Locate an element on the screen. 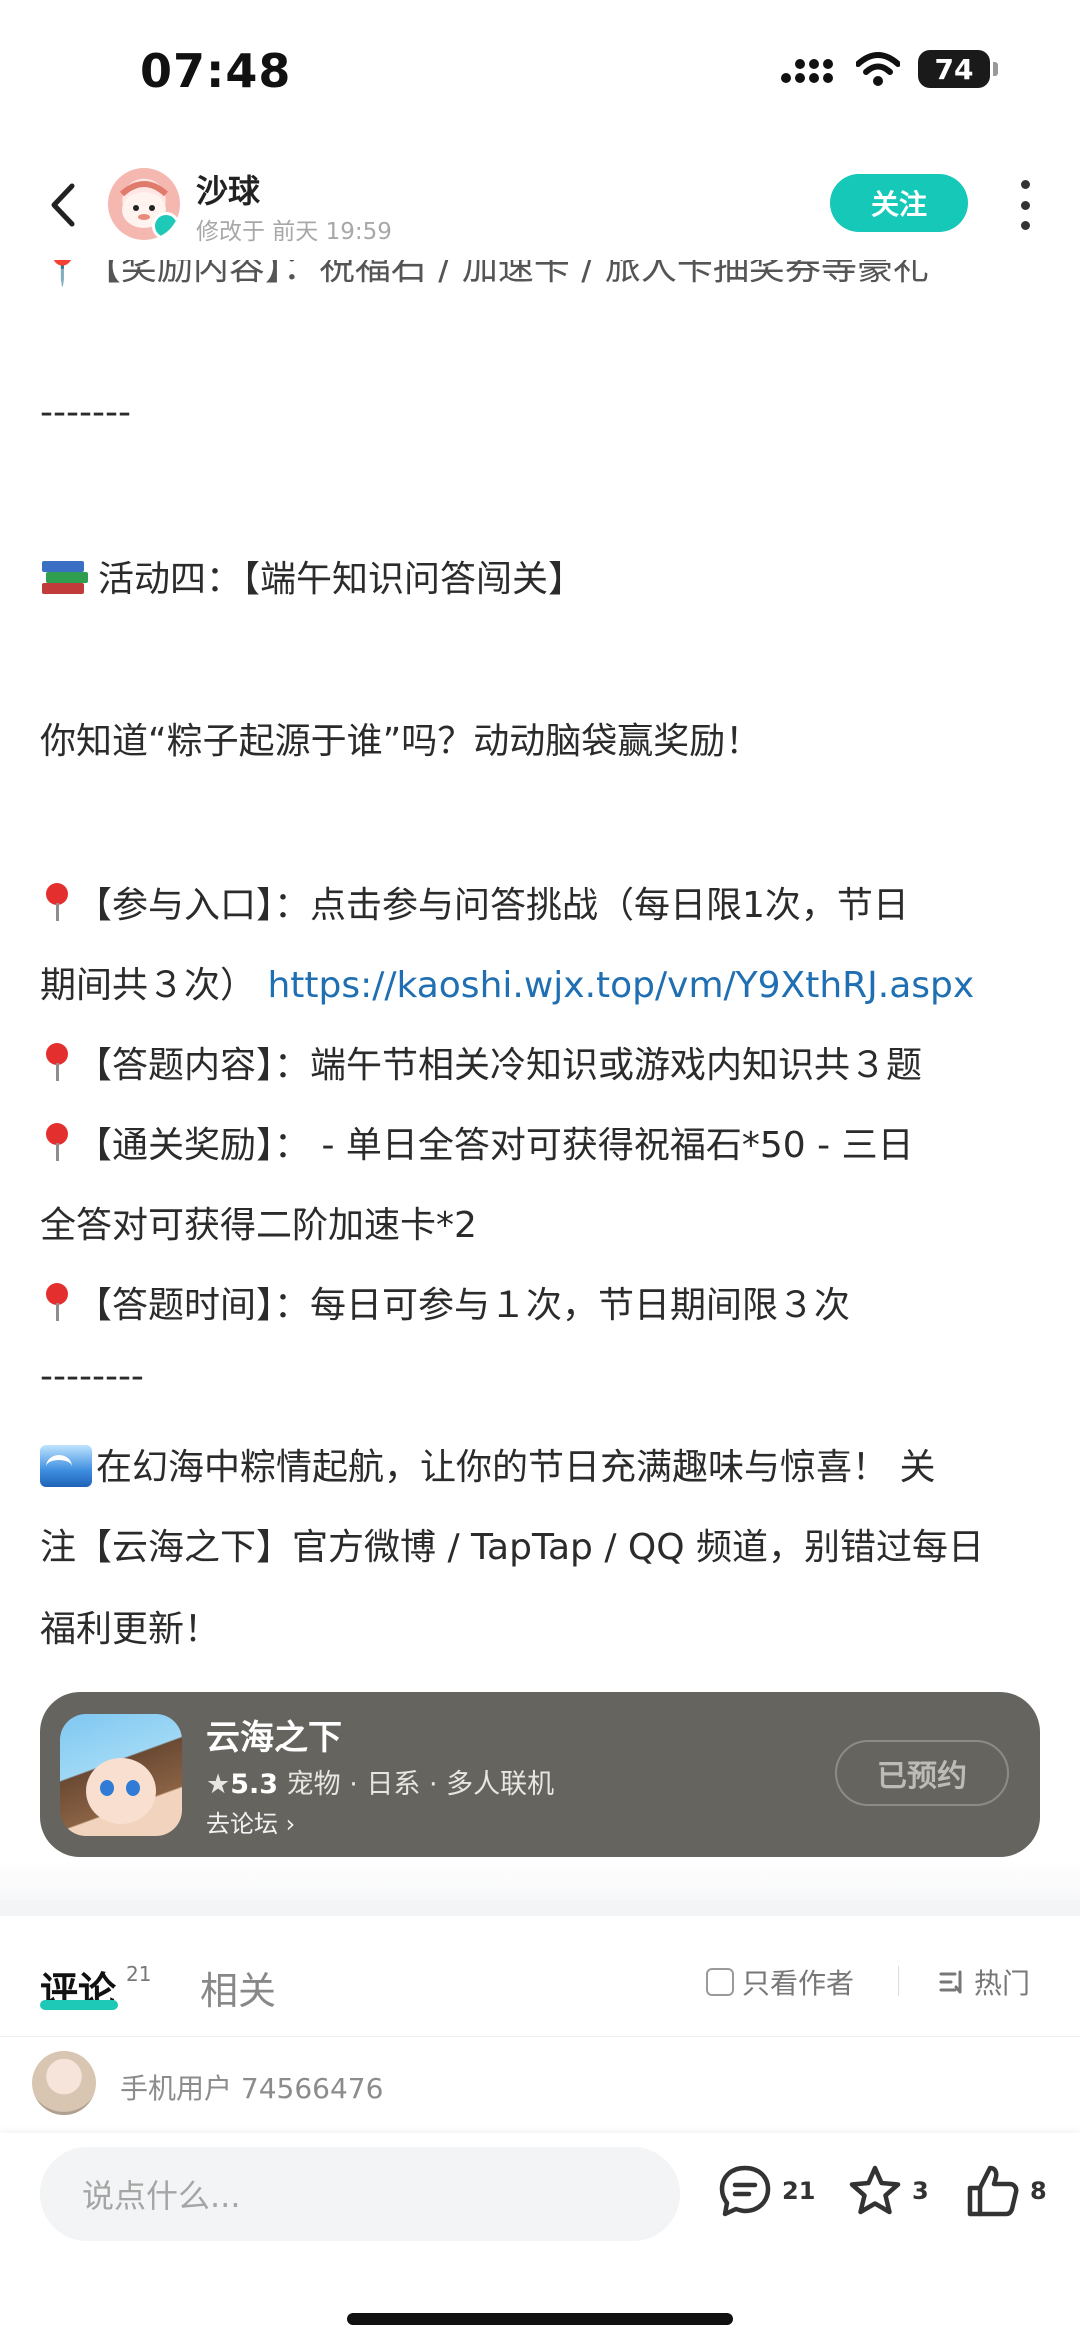  game-meta: ★5.3 宠物 · 日系 · 多人联机 is located at coordinates (380, 1781).